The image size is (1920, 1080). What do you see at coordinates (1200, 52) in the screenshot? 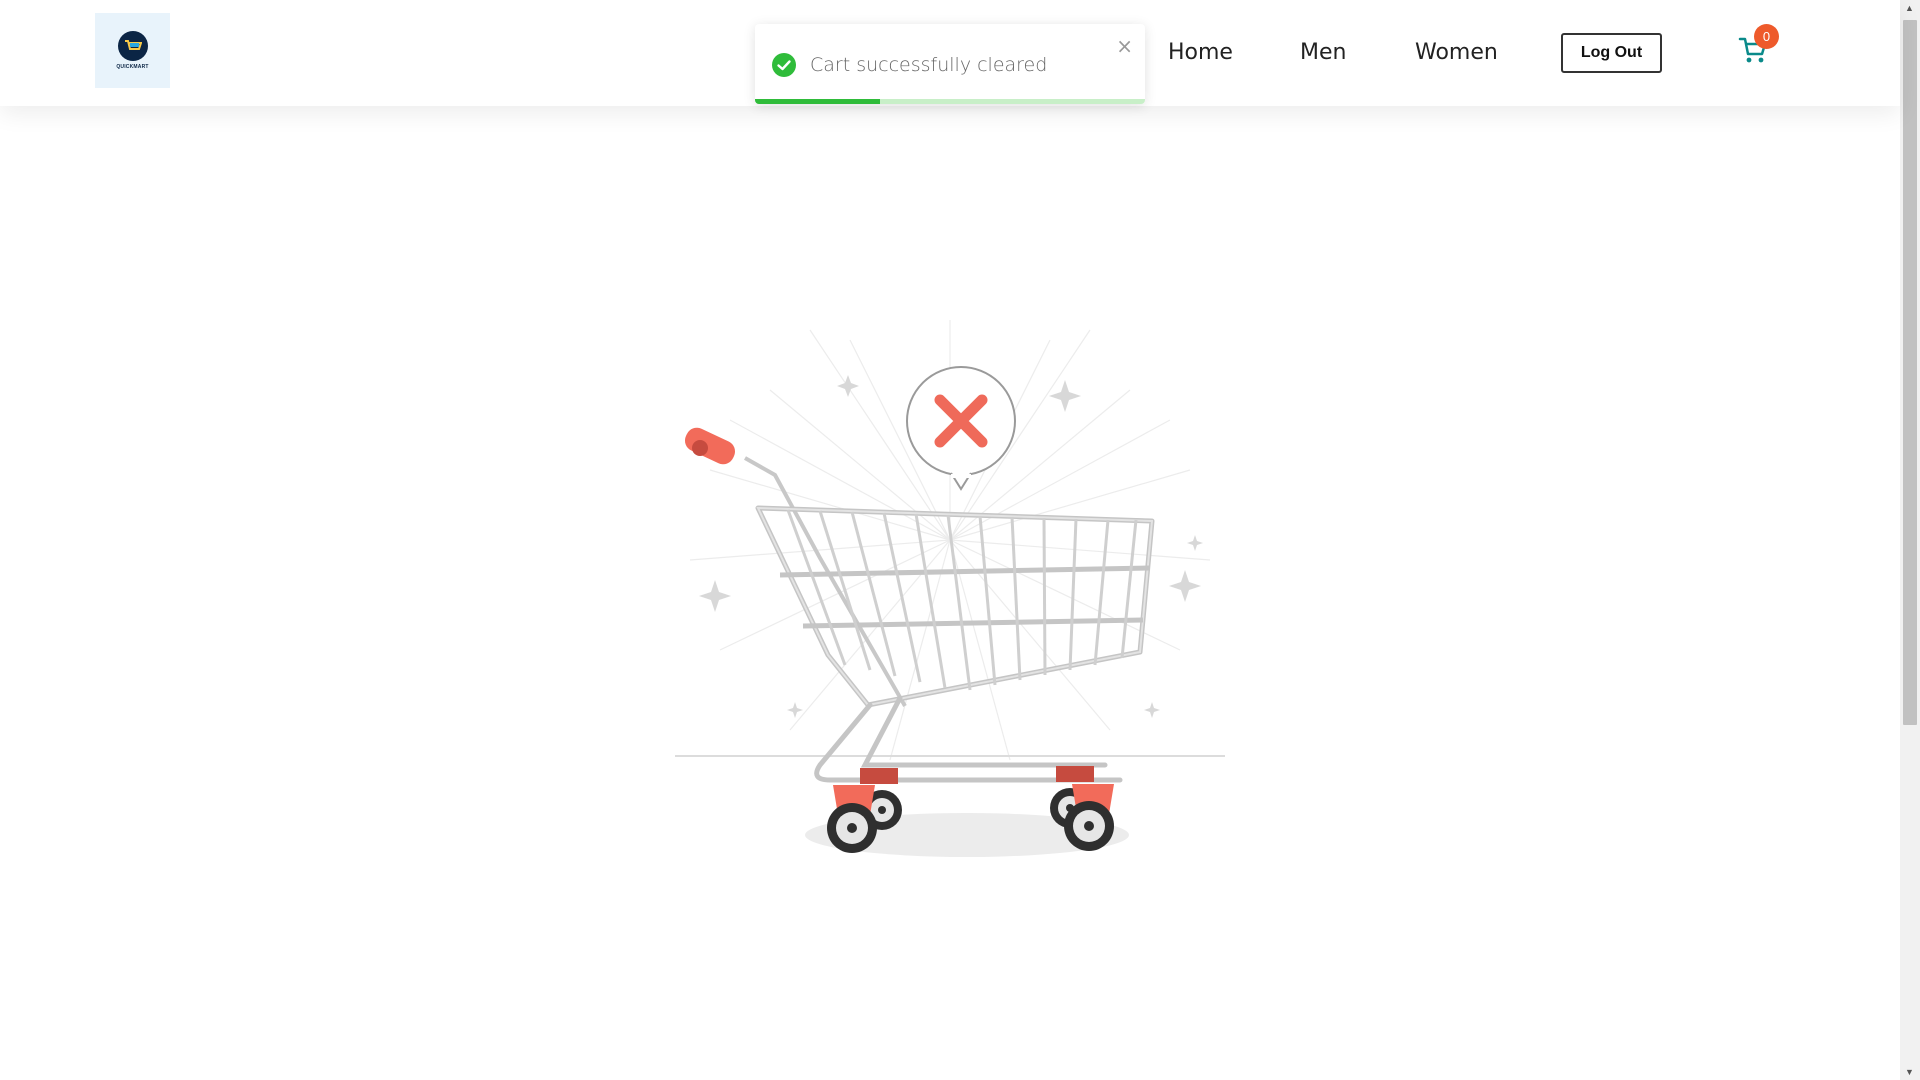
I see `nav-home: Home` at bounding box center [1200, 52].